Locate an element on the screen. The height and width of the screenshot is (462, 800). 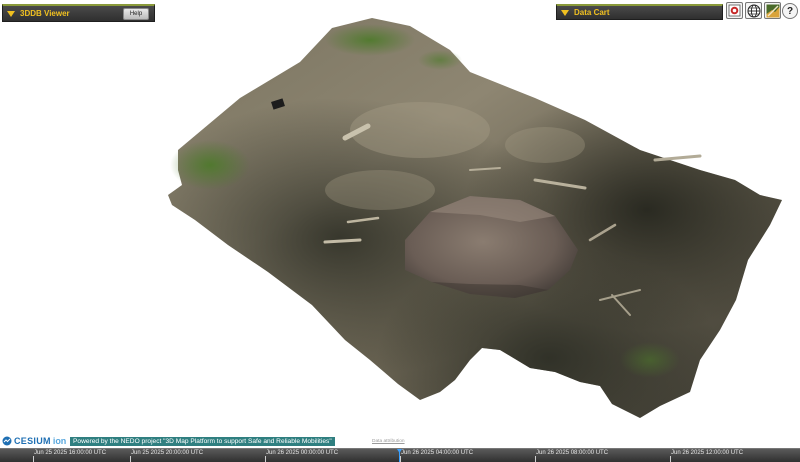
globe-button is located at coordinates (753, 10).